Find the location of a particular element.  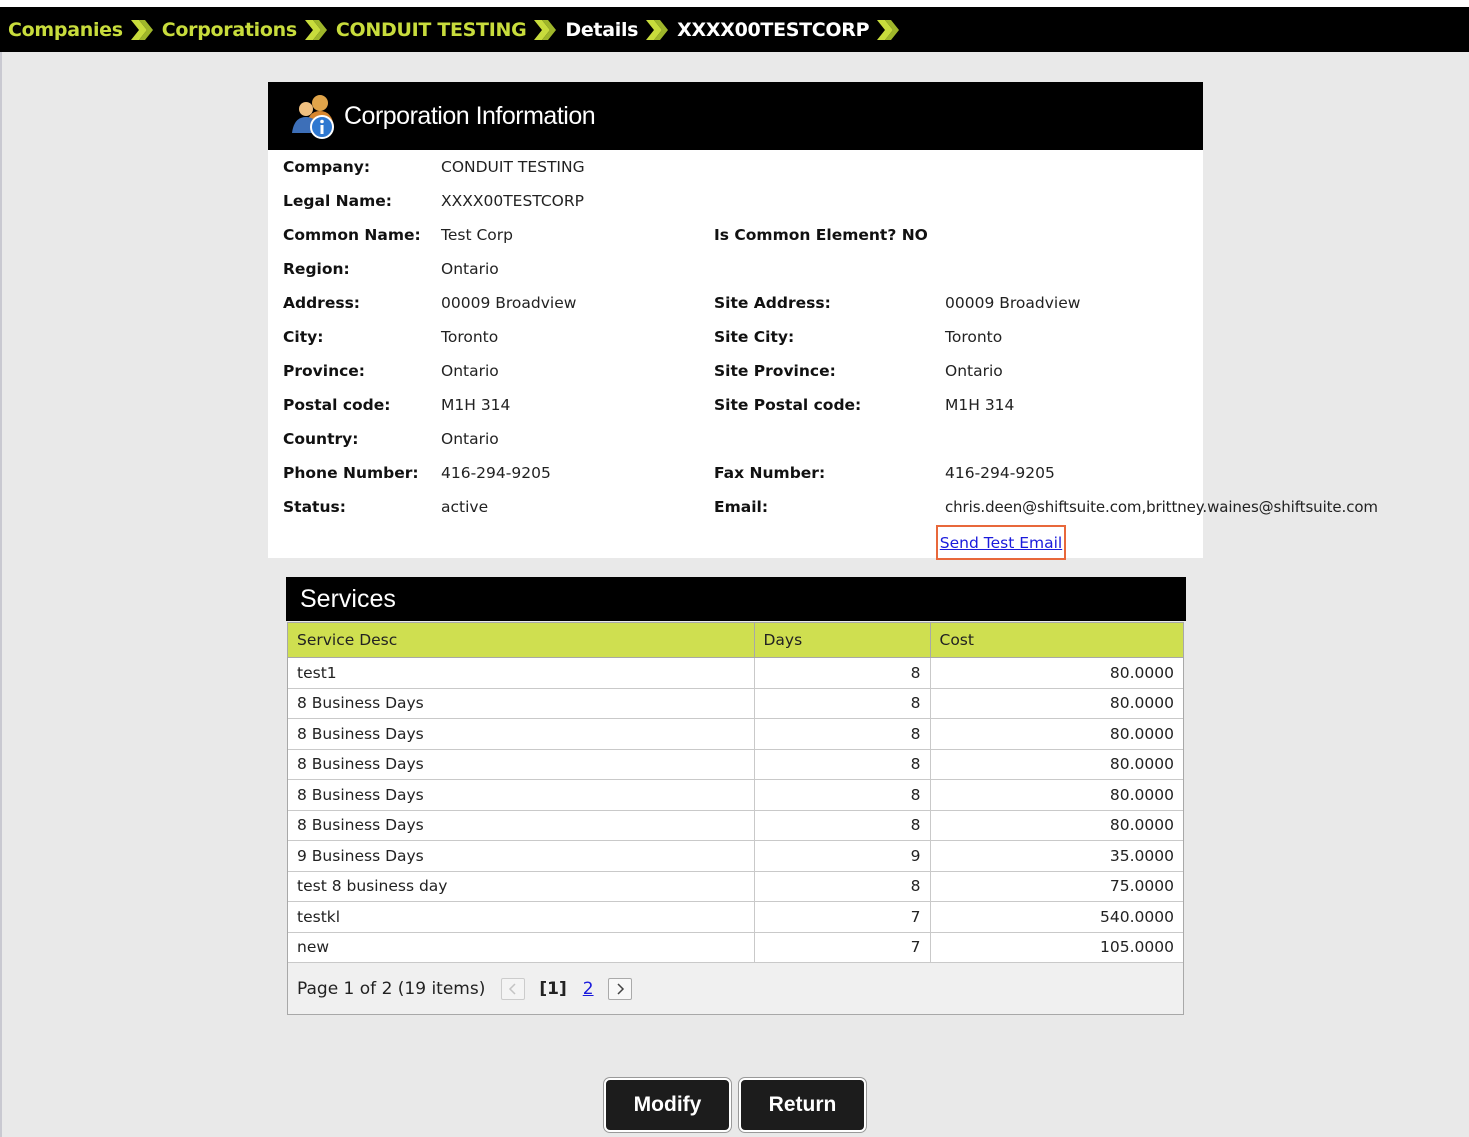

table-row: test1 8 80.0000 is located at coordinates (735, 673).